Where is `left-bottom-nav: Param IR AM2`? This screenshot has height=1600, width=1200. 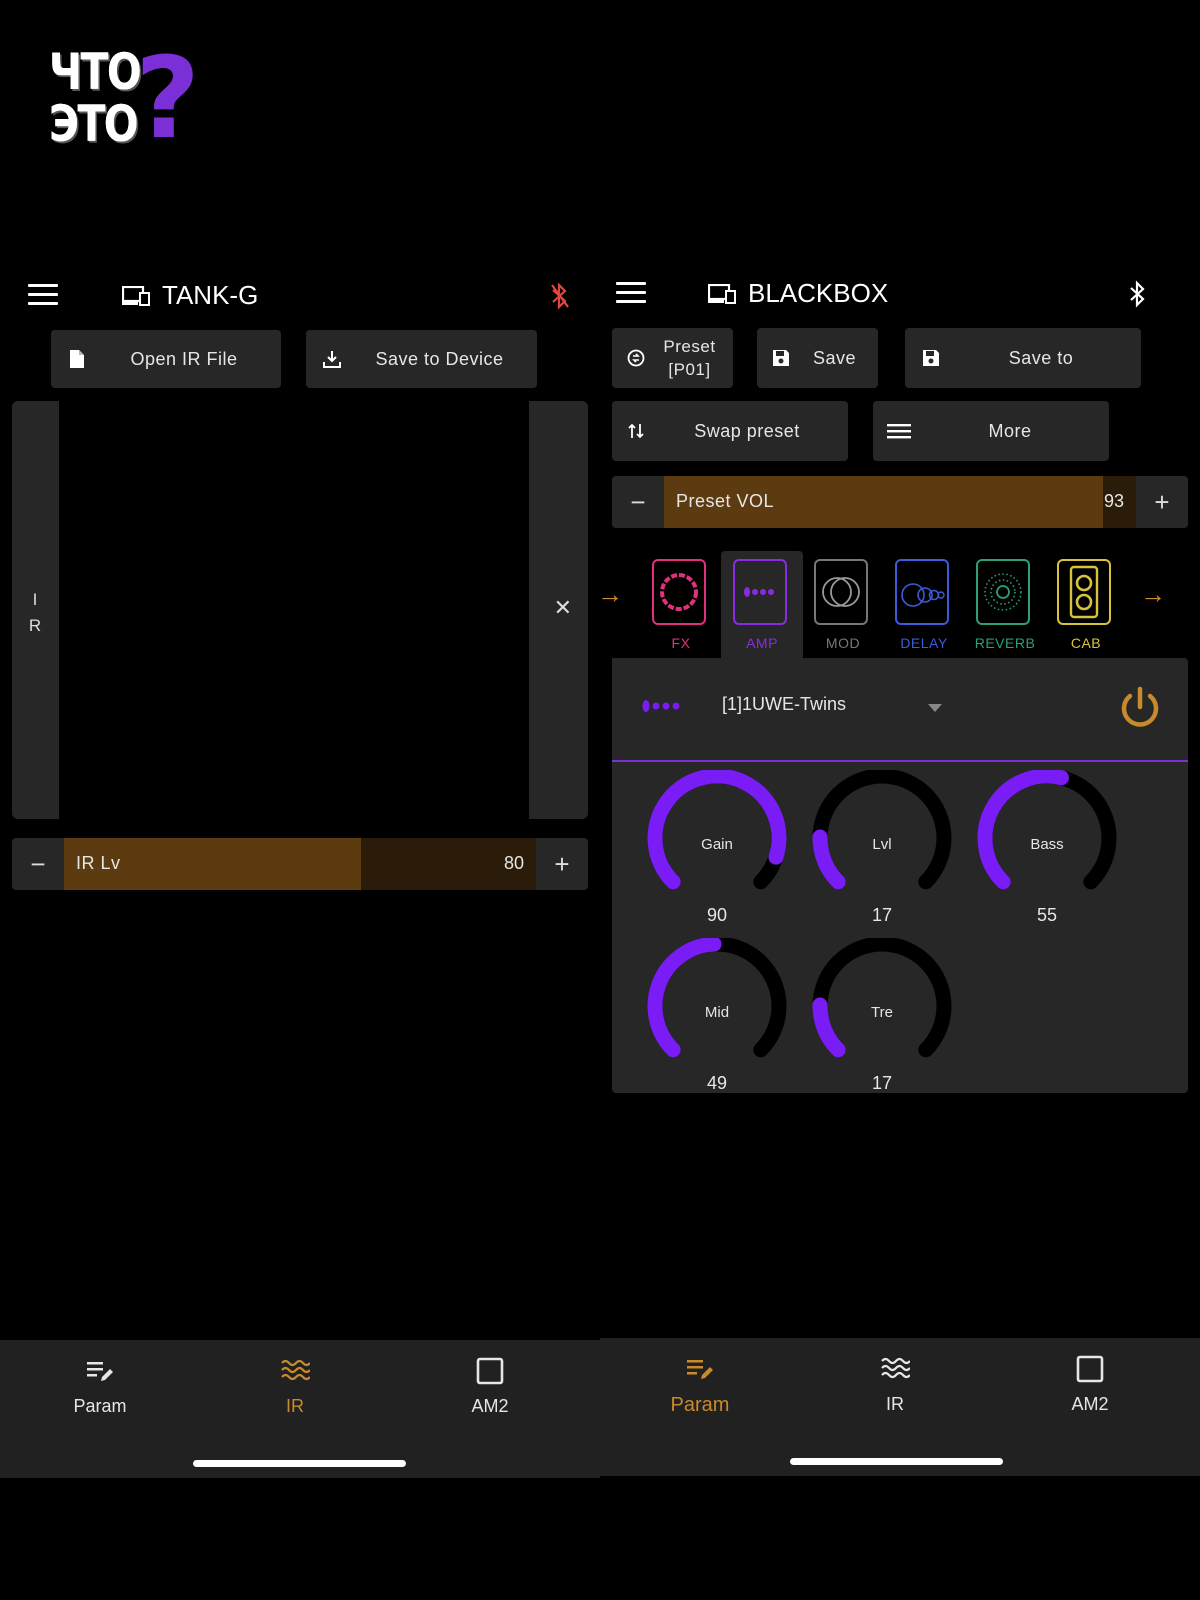
left-bottom-nav: Param IR AM2 is located at coordinates (300, 1409).